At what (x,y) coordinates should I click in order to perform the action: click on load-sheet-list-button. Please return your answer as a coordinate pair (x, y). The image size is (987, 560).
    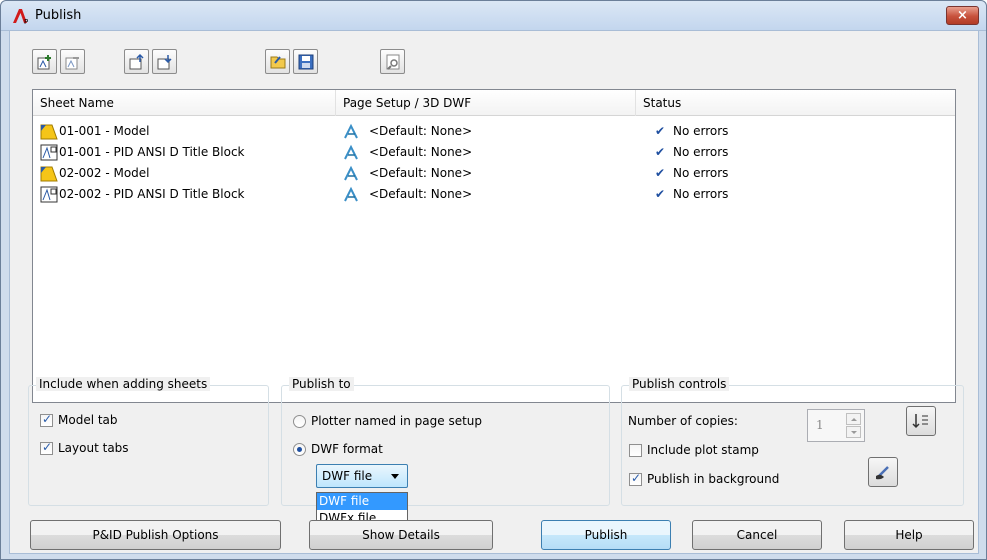
    Looking at the image, I should click on (277, 61).